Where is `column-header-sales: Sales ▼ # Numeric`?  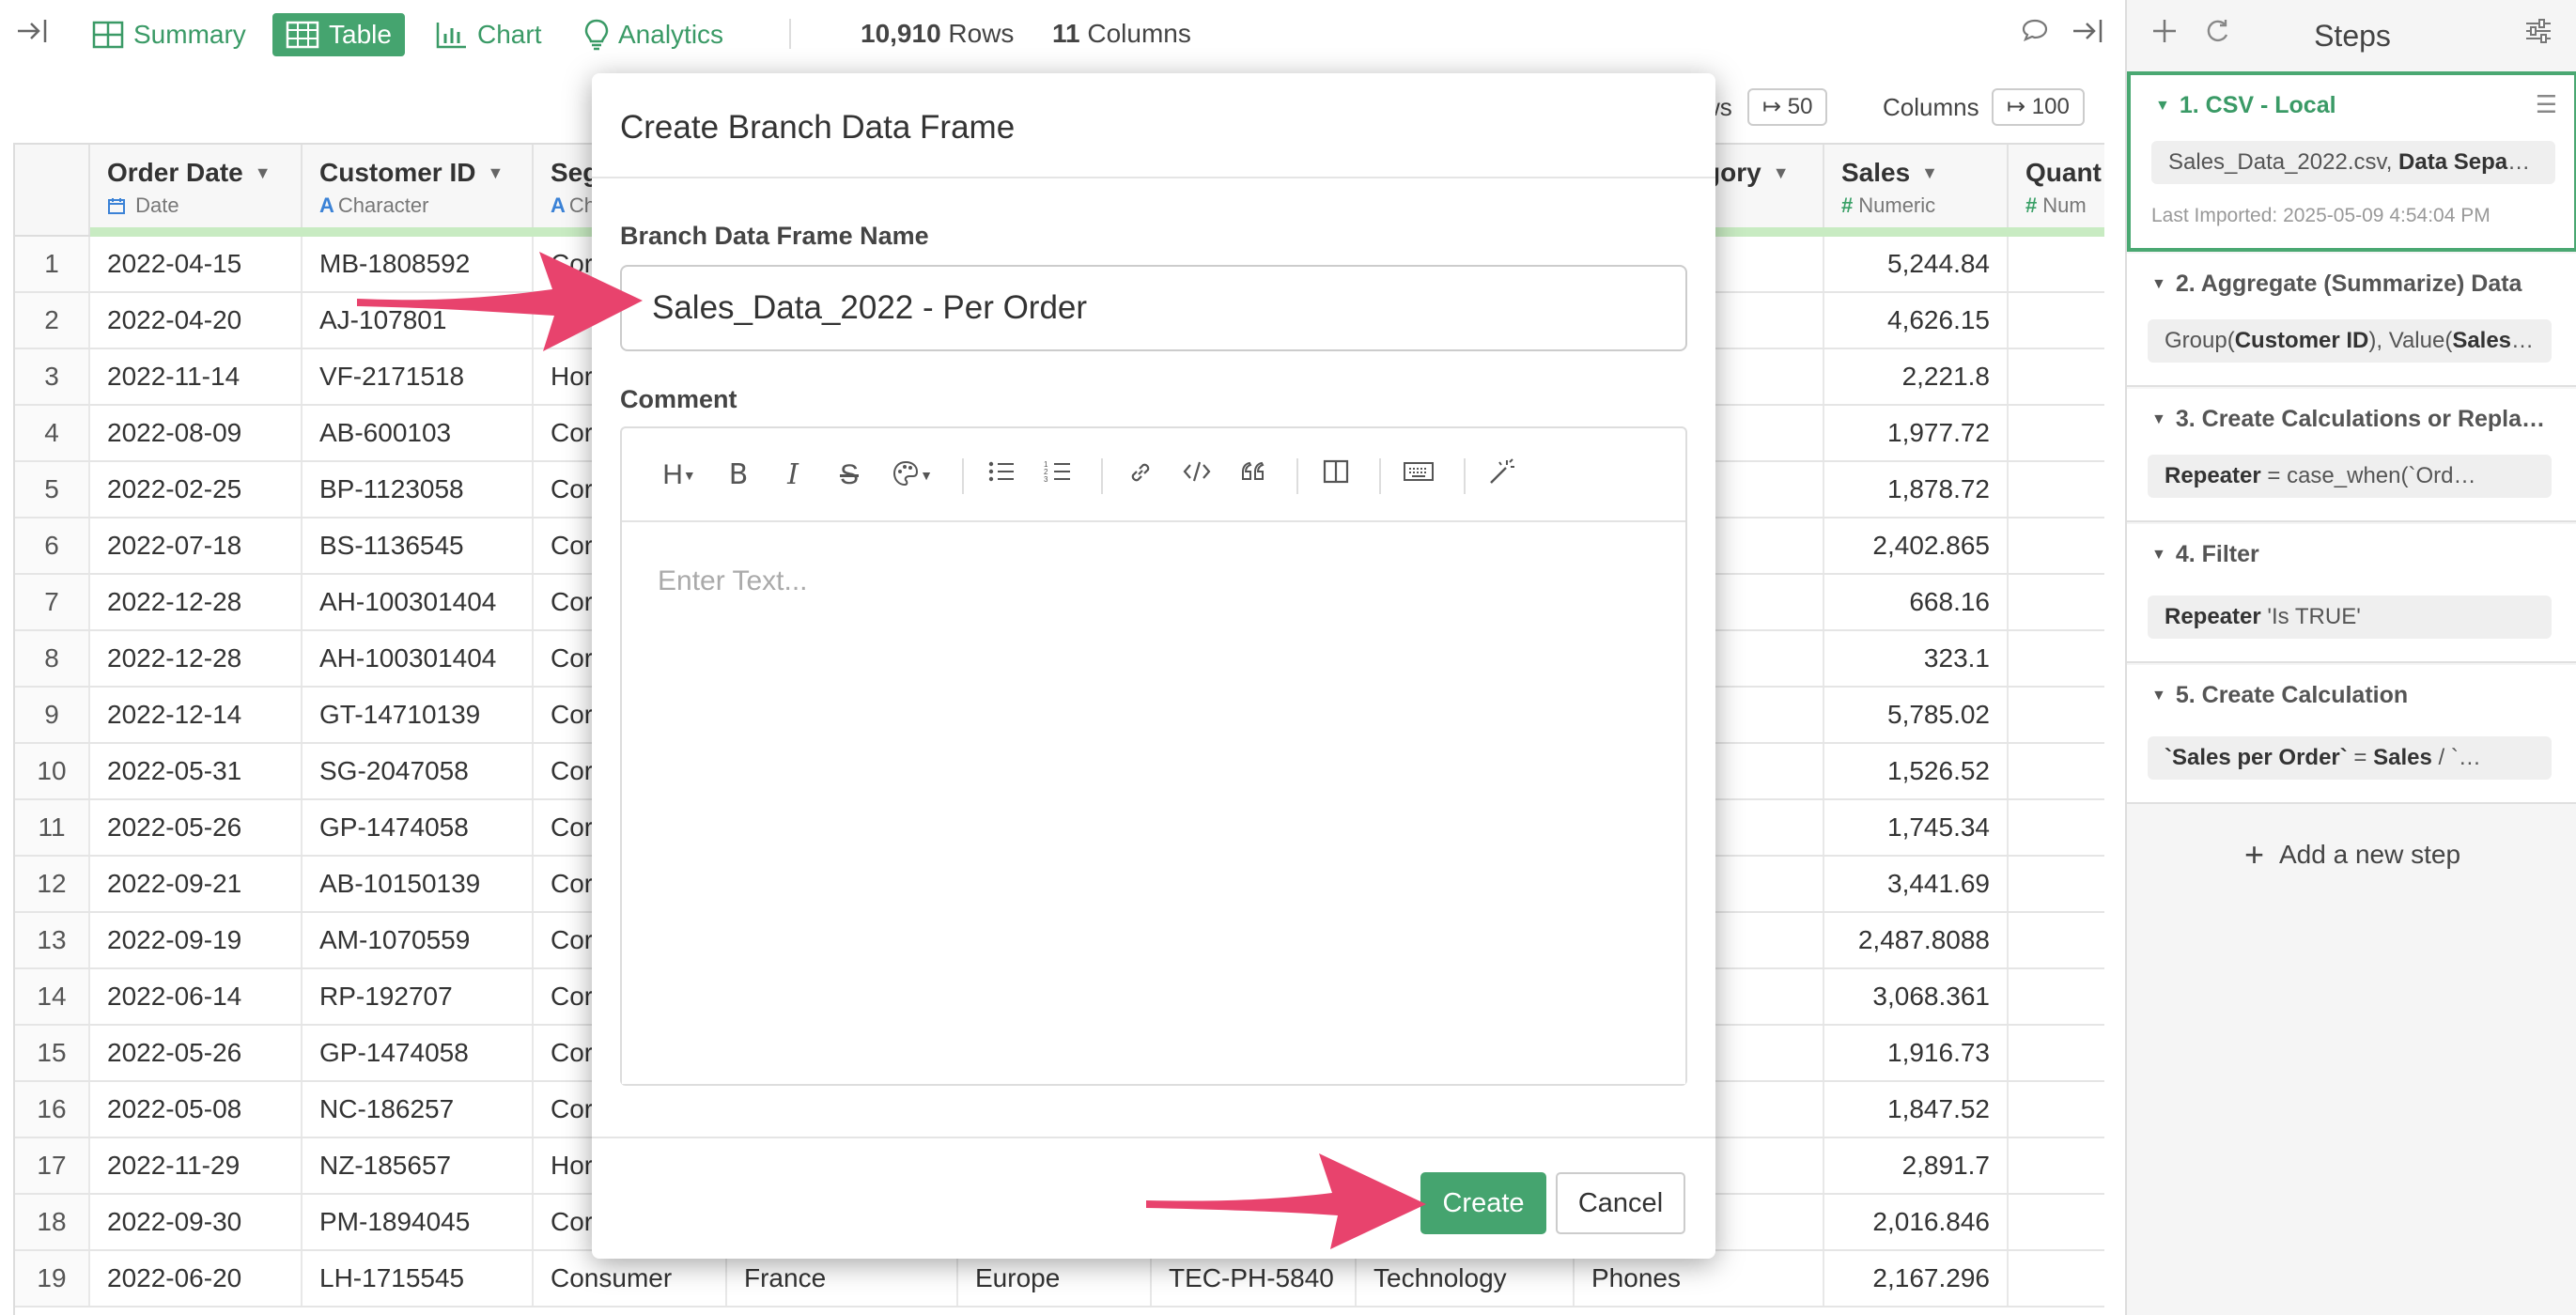 column-header-sales: Sales ▼ # Numeric is located at coordinates (1916, 190).